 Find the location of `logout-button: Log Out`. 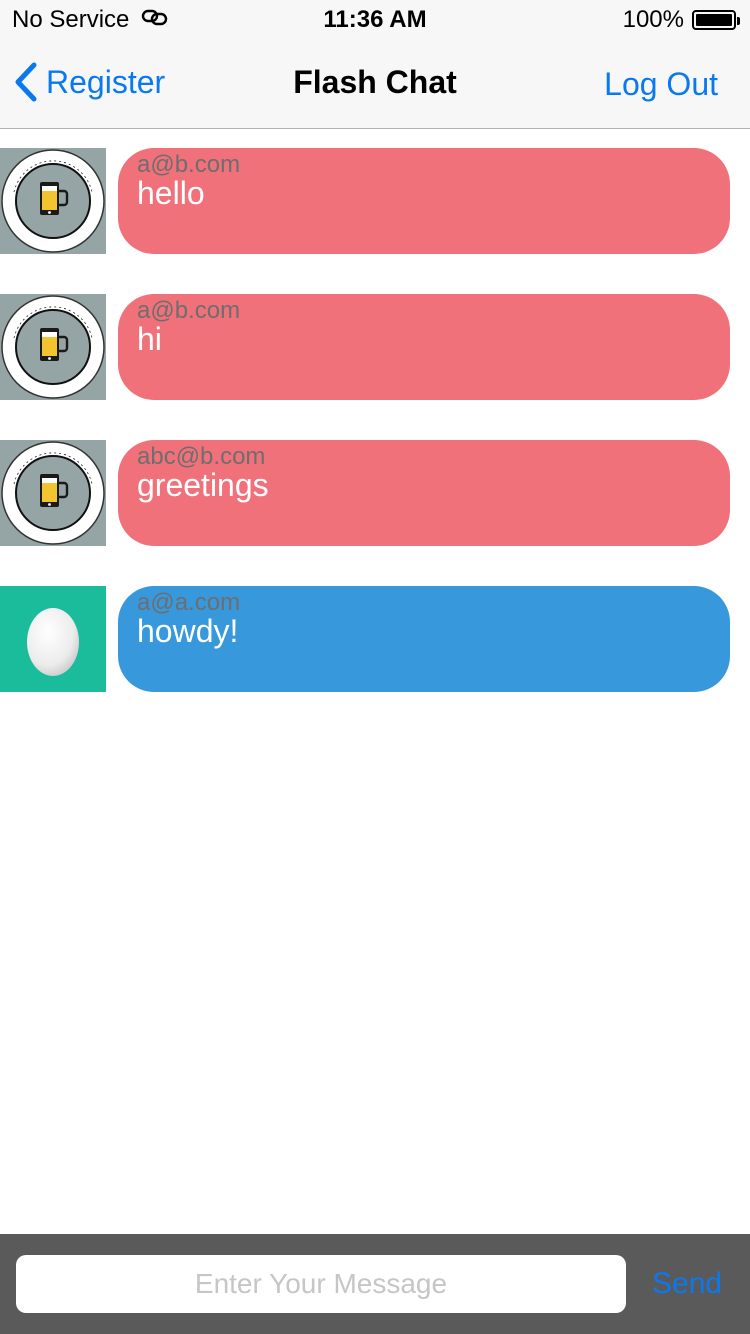

logout-button: Log Out is located at coordinates (661, 84).